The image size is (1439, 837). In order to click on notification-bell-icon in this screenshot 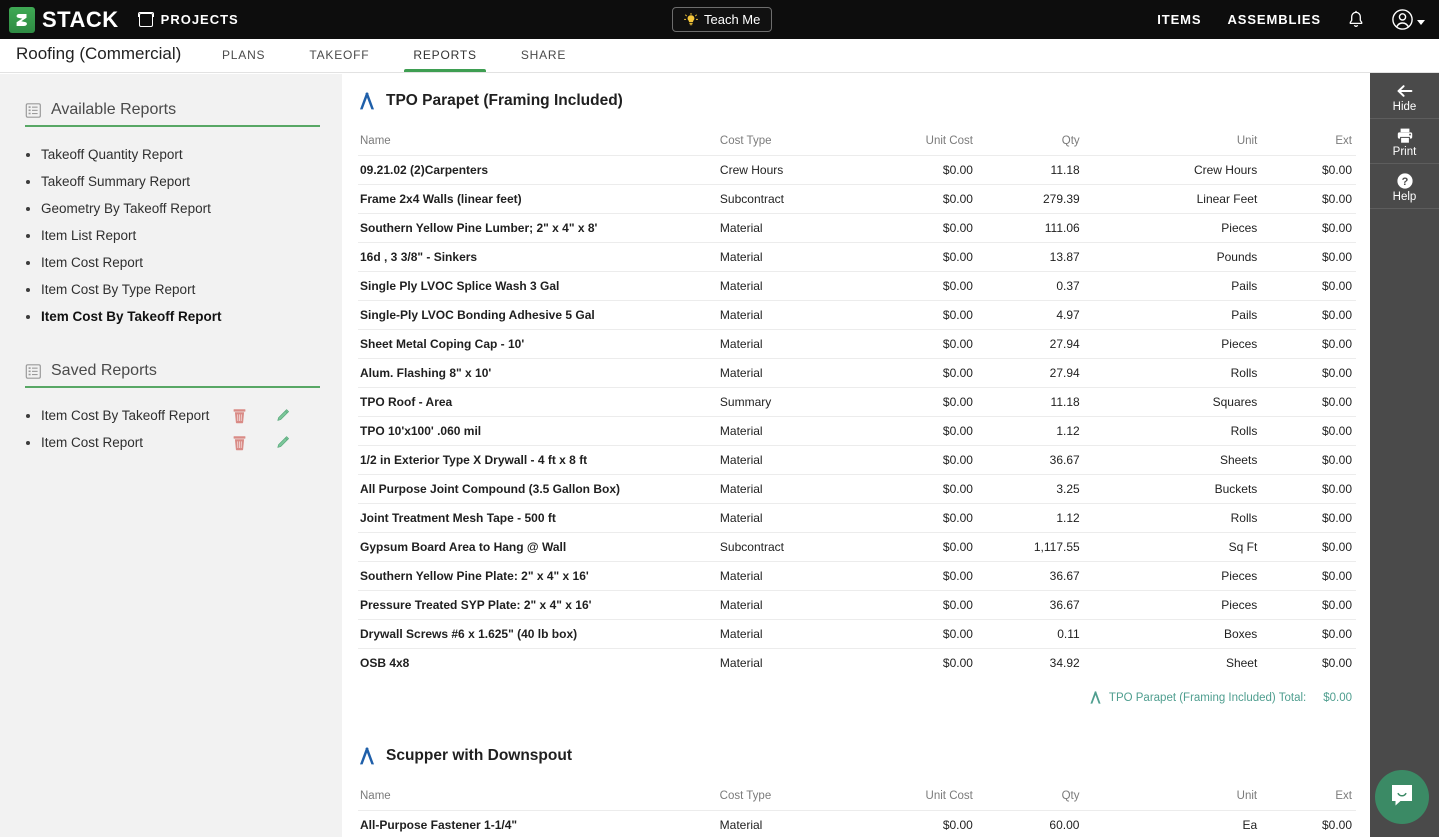, I will do `click(1356, 20)`.